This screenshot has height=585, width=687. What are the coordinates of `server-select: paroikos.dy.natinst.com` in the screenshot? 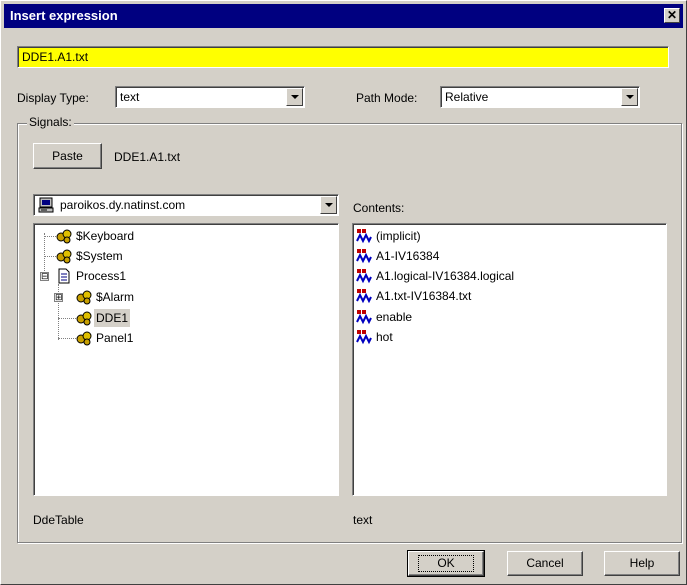 It's located at (186, 205).